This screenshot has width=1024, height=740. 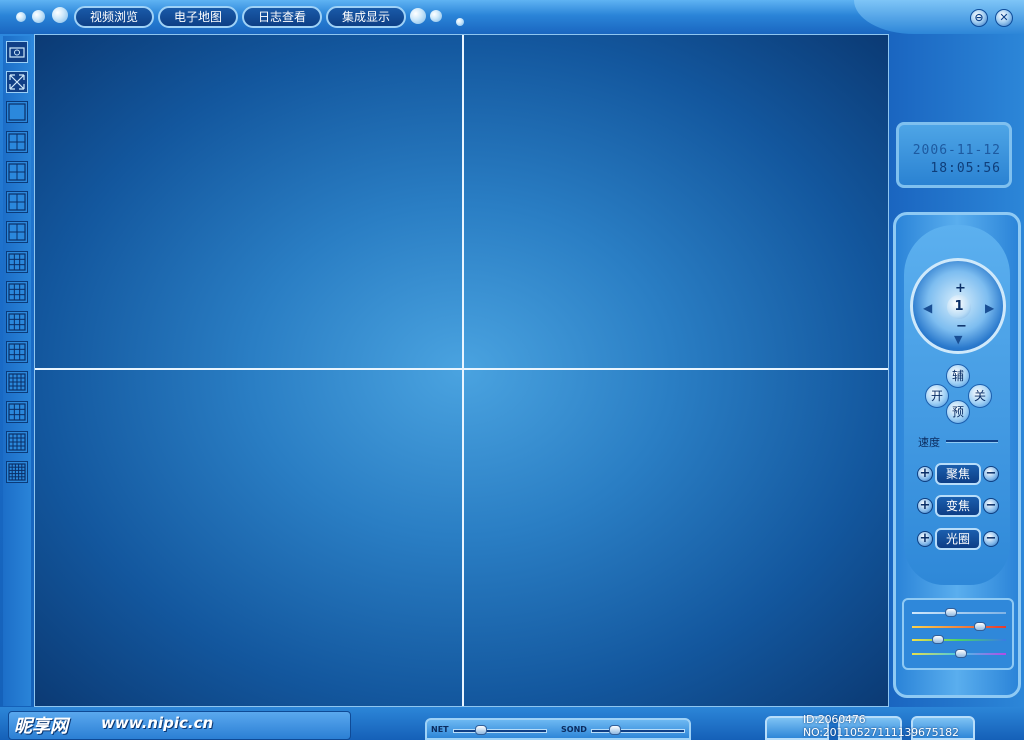 I want to click on pan-left-icon: ◀, so click(x=927, y=308).